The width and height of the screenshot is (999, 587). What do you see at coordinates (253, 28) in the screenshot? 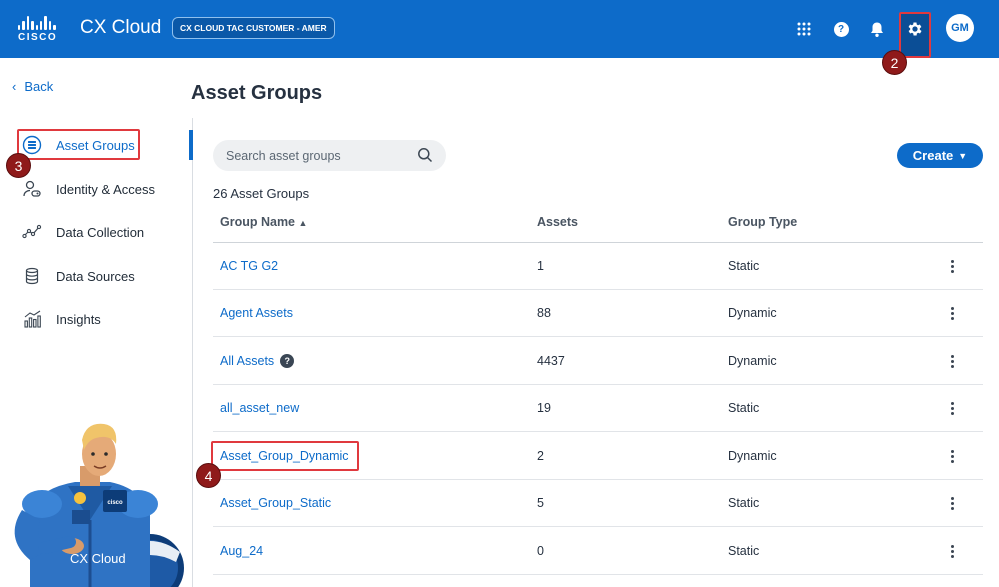
I see `tenant-badge: CX CLOUD TAC CUSTOMER - AMER` at bounding box center [253, 28].